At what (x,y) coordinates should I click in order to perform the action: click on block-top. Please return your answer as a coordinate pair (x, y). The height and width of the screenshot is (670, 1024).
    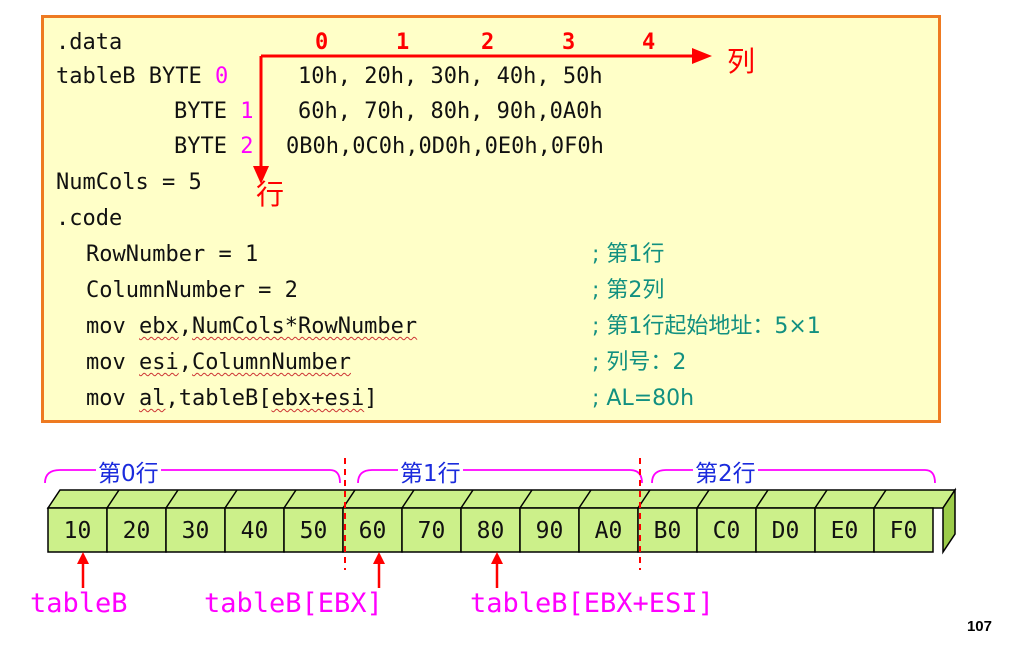
    Looking at the image, I should click on (501, 499).